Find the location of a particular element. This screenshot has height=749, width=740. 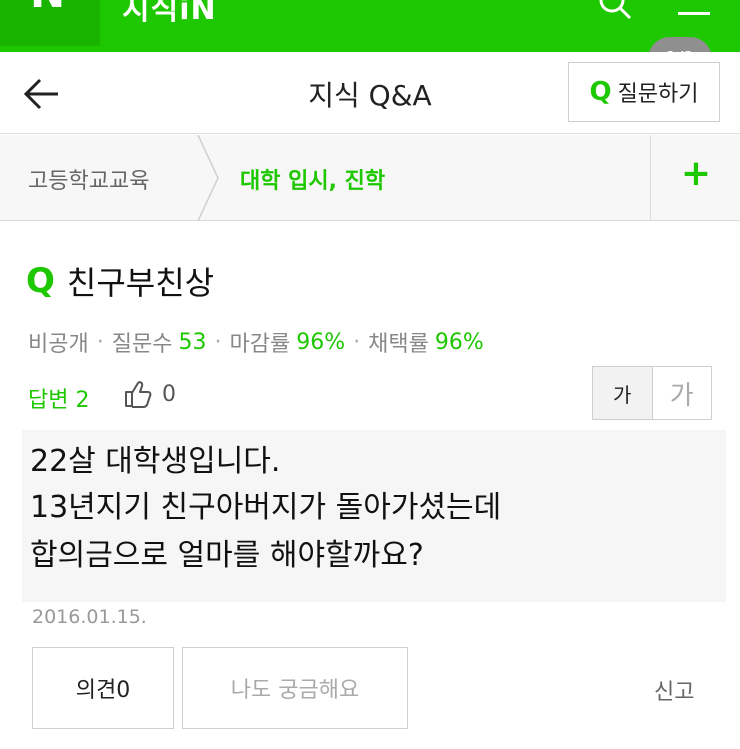

font-size-toggle: 가 가 is located at coordinates (652, 393).